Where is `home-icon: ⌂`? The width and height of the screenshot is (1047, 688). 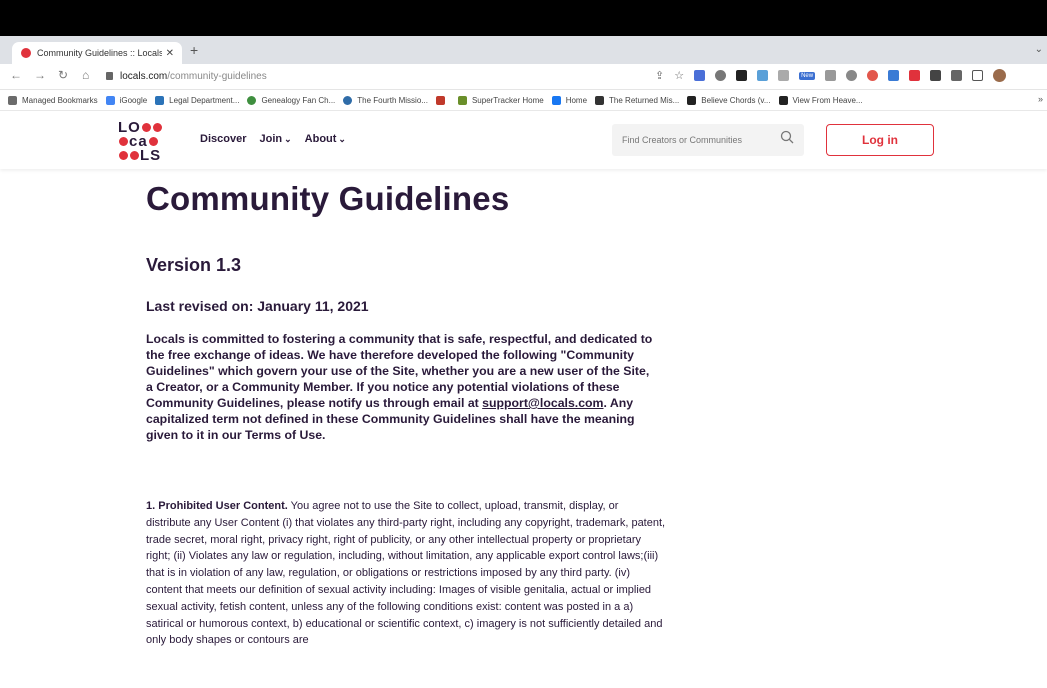
home-icon: ⌂ is located at coordinates (85, 75).